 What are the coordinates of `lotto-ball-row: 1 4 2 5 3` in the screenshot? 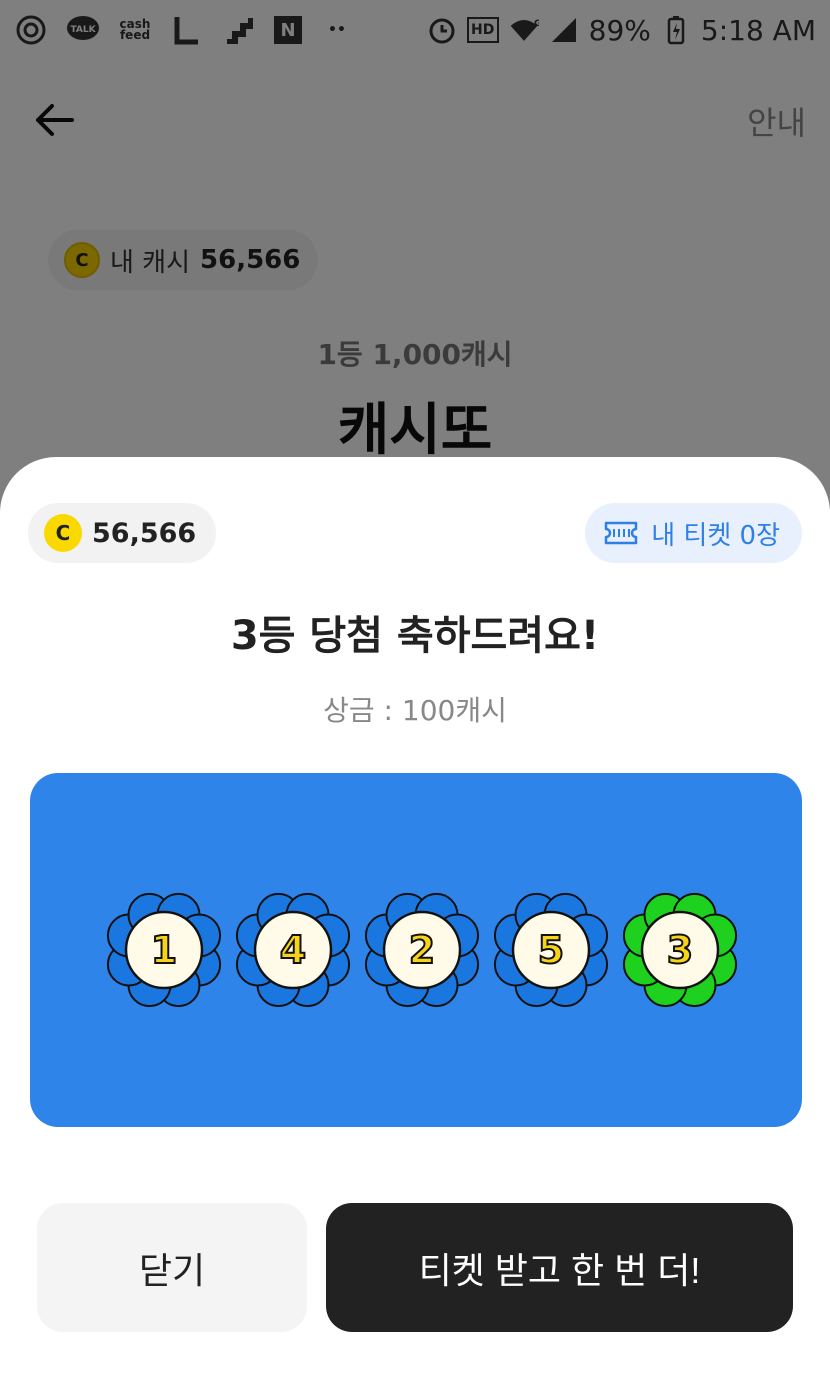 It's located at (422, 950).